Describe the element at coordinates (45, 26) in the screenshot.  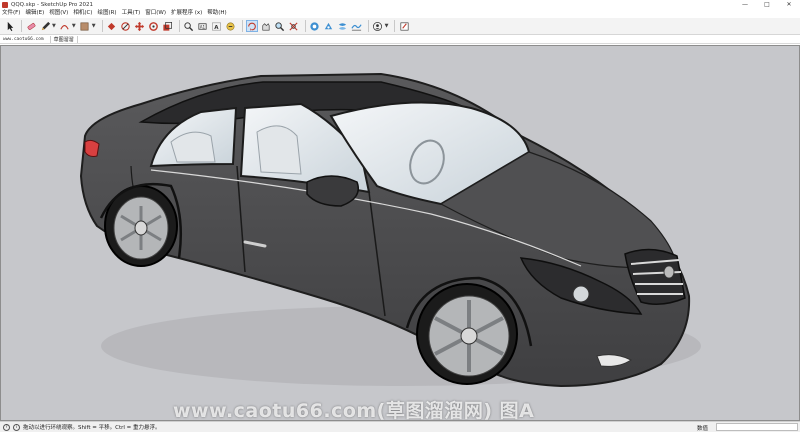
I see `pencil-icon` at that location.